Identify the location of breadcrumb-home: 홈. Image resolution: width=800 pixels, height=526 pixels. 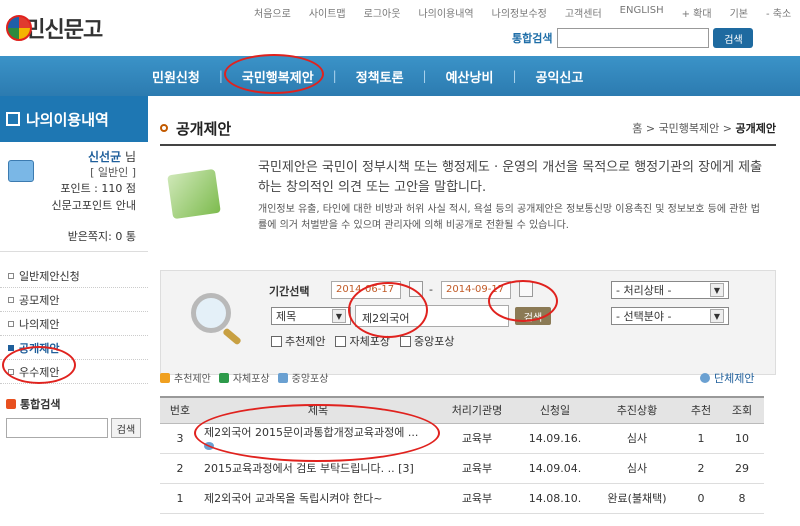
(637, 128).